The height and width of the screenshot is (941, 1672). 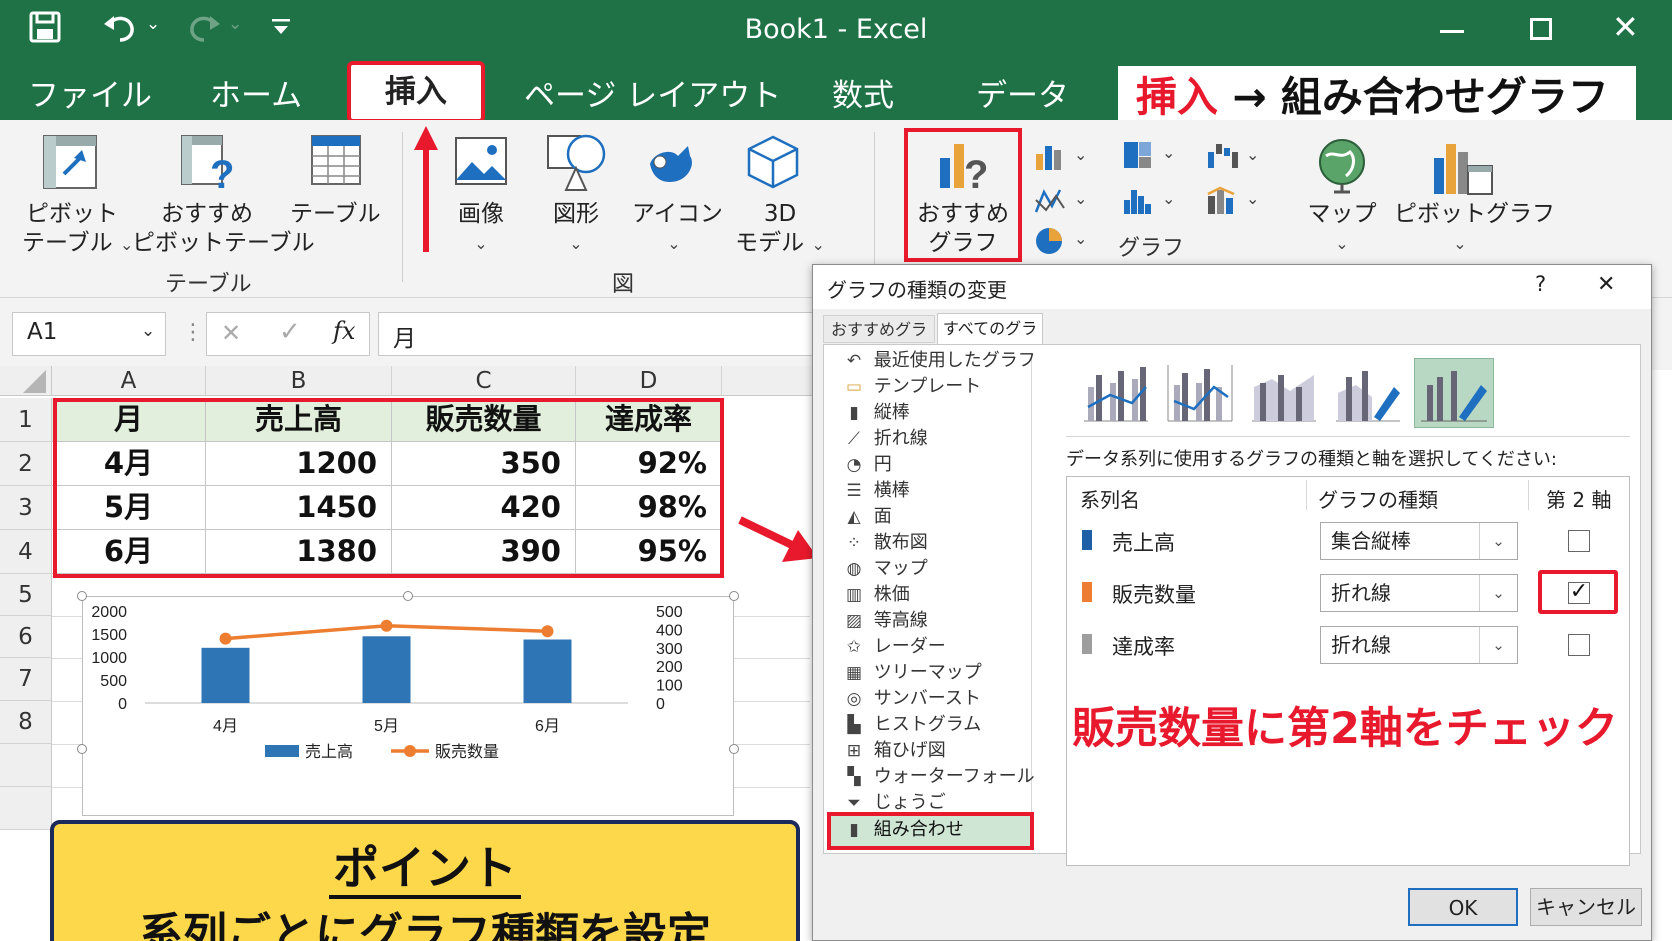 What do you see at coordinates (1454, 393) in the screenshot?
I see `combo-thumb-custom-selected` at bounding box center [1454, 393].